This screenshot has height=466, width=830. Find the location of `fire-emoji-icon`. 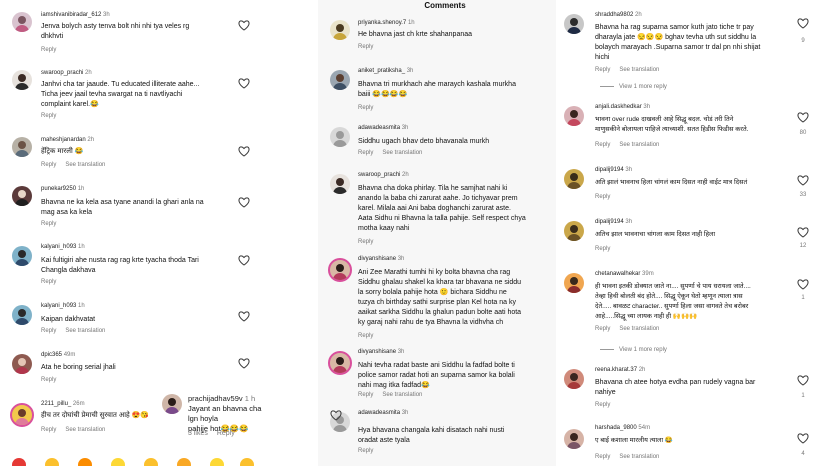

fire-emoji-icon is located at coordinates (85, 462).